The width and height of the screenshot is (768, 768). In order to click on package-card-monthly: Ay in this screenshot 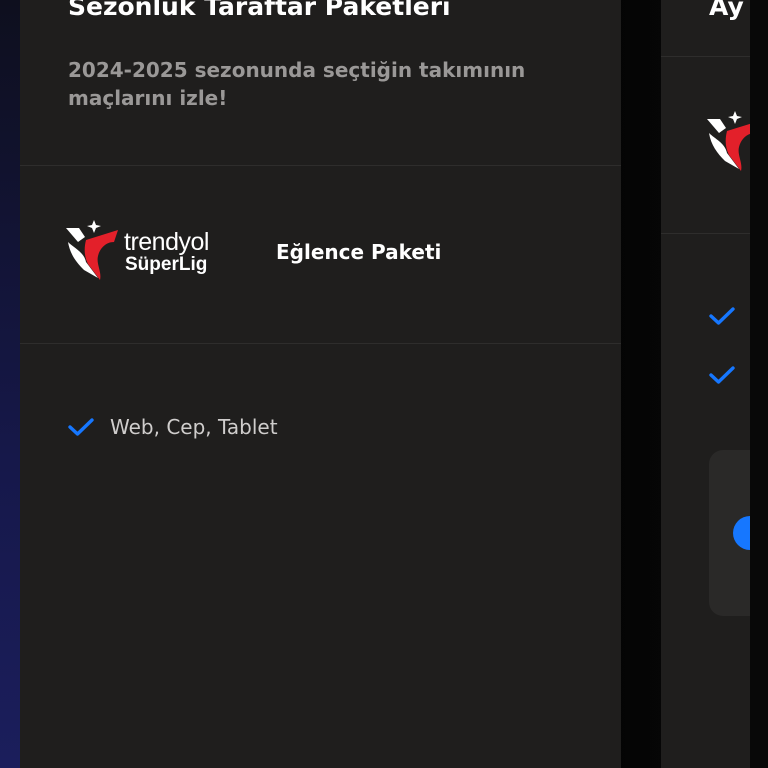, I will do `click(705, 384)`.